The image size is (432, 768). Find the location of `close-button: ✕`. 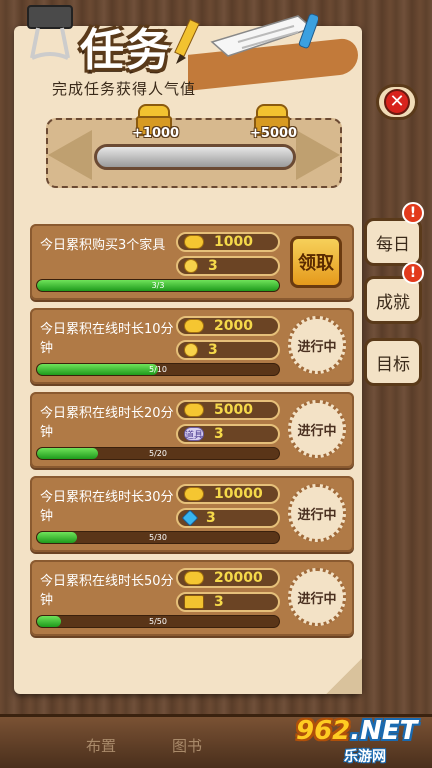

close-button: ✕ is located at coordinates (397, 102).